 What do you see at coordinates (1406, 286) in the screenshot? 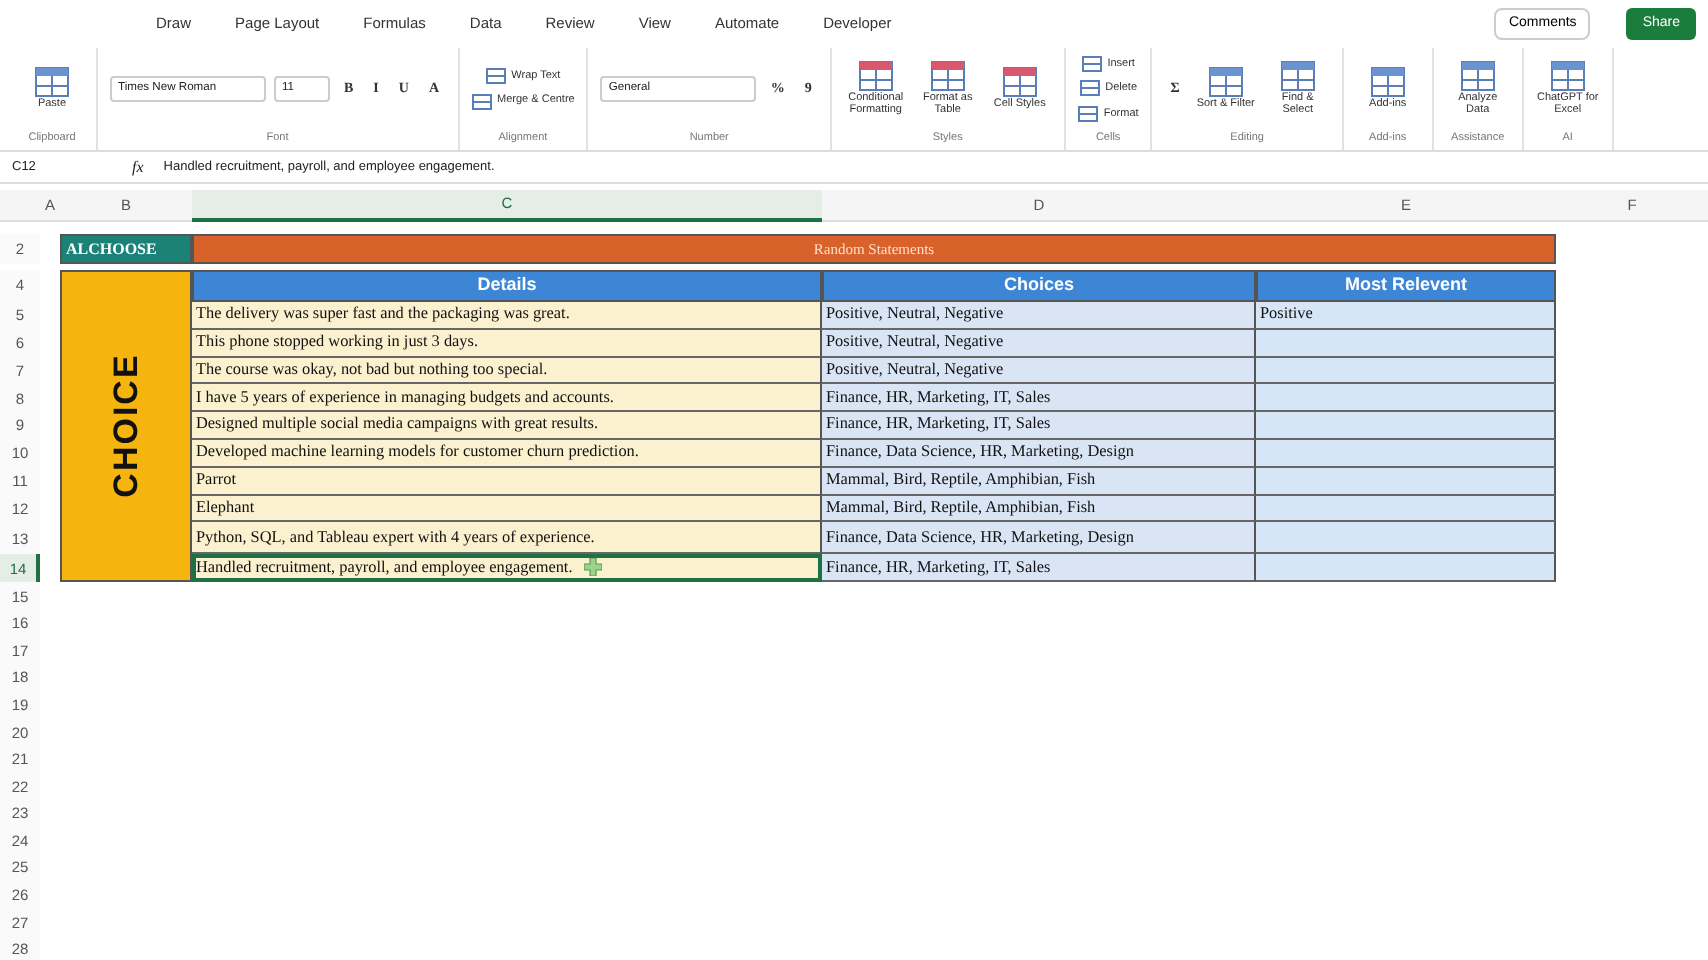
I see `column-heading: Most Relevent` at bounding box center [1406, 286].